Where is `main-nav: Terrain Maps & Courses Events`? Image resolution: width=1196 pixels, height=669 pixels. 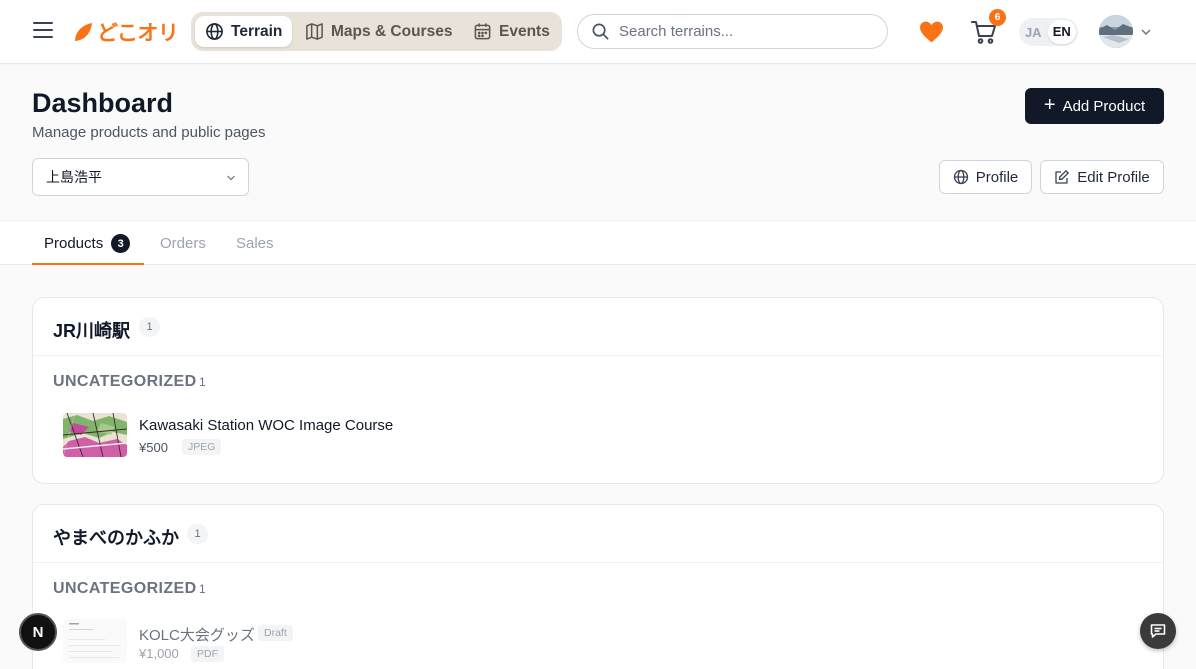
main-nav: Terrain Maps & Courses Events is located at coordinates (376, 31).